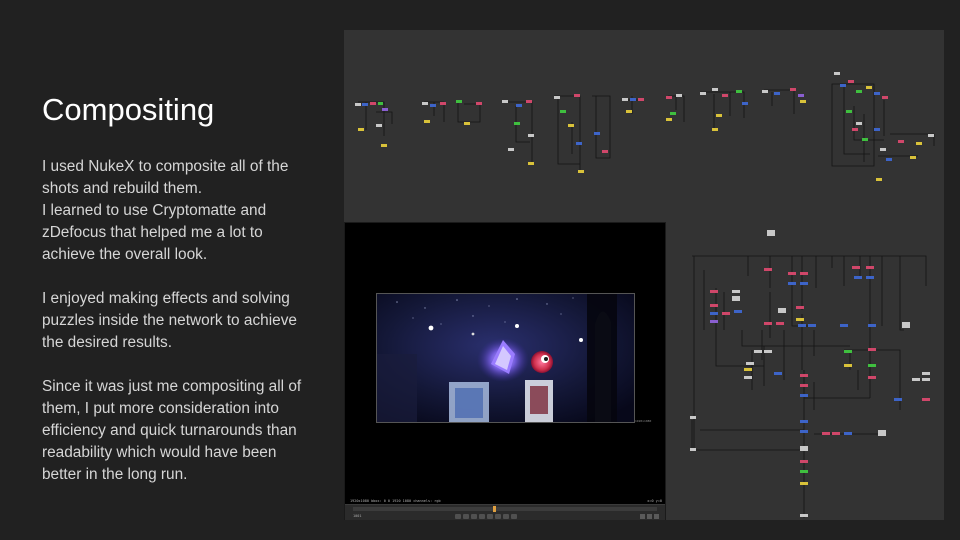  What do you see at coordinates (159, 452) in the screenshot?
I see `text-line: readability which would have been` at bounding box center [159, 452].